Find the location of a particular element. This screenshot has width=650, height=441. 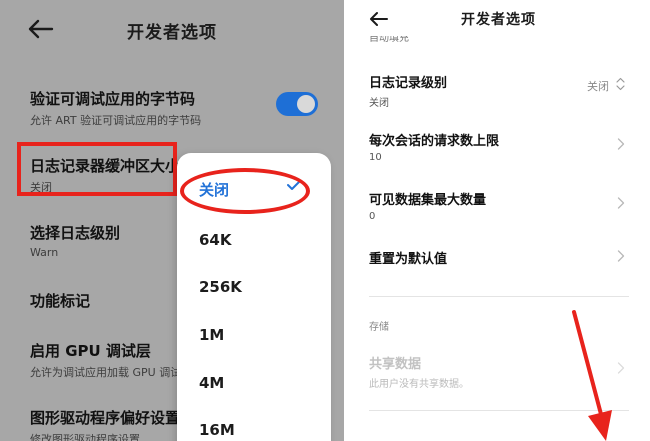

setting-feature-flags: 功能标记 is located at coordinates (60, 300).